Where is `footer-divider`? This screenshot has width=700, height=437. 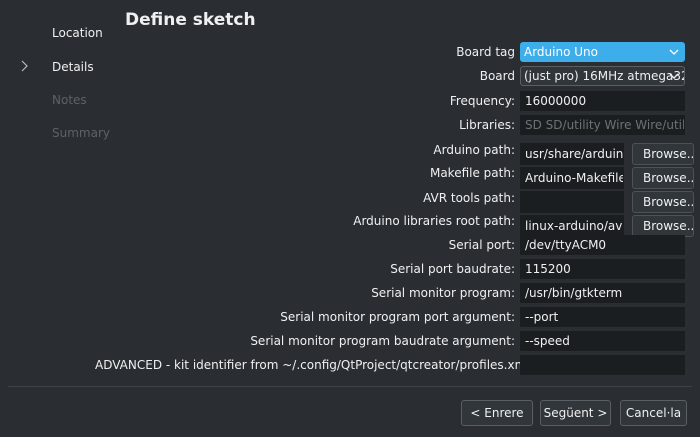 footer-divider is located at coordinates (350, 386).